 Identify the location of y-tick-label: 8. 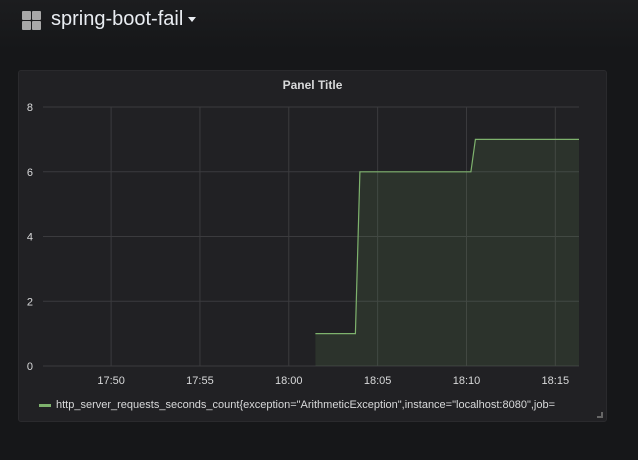
(30, 108).